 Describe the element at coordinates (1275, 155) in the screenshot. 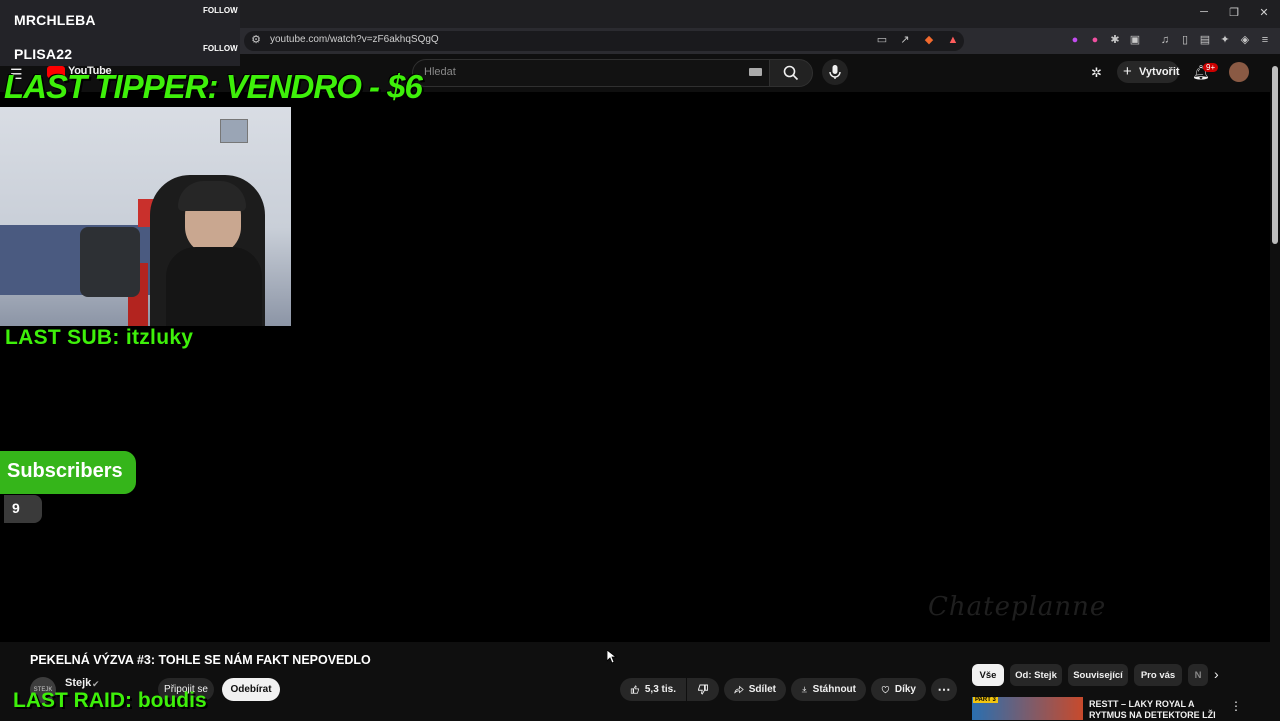

I see `scrollbar-thumb` at that location.